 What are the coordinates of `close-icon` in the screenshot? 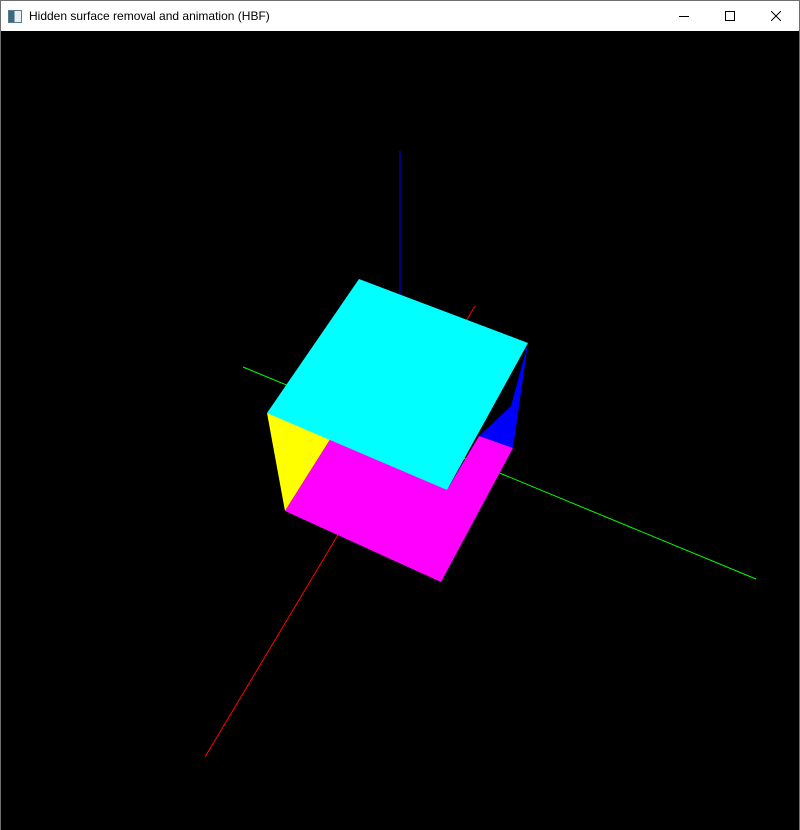 It's located at (776, 16).